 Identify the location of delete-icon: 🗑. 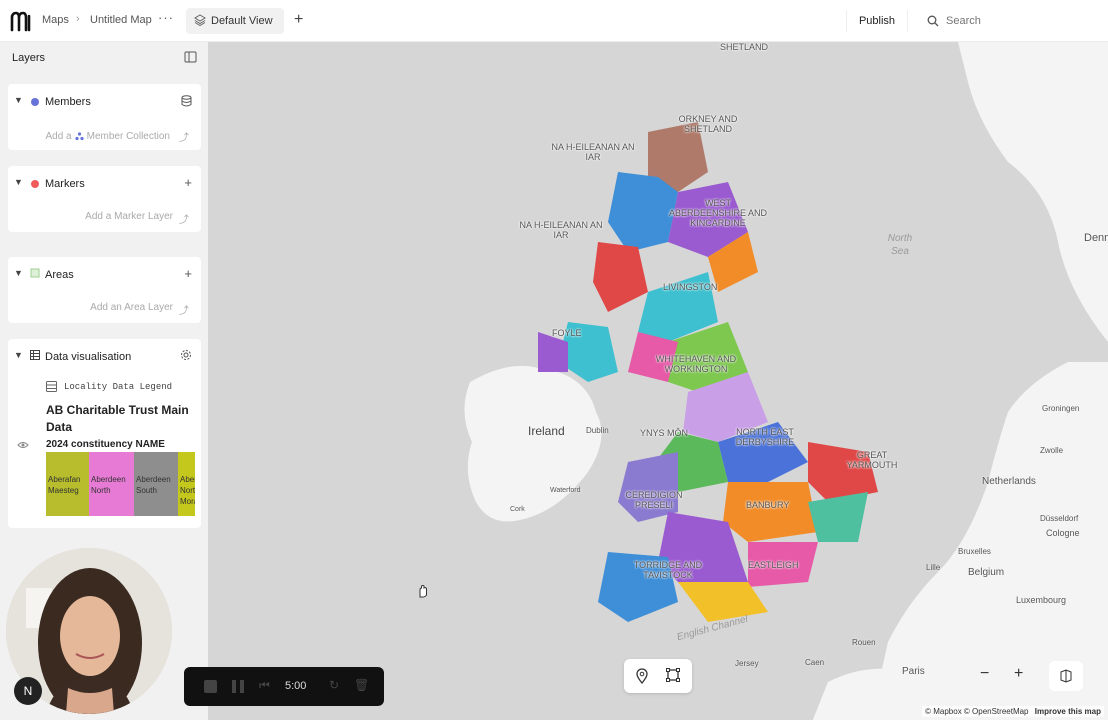
(361, 685).